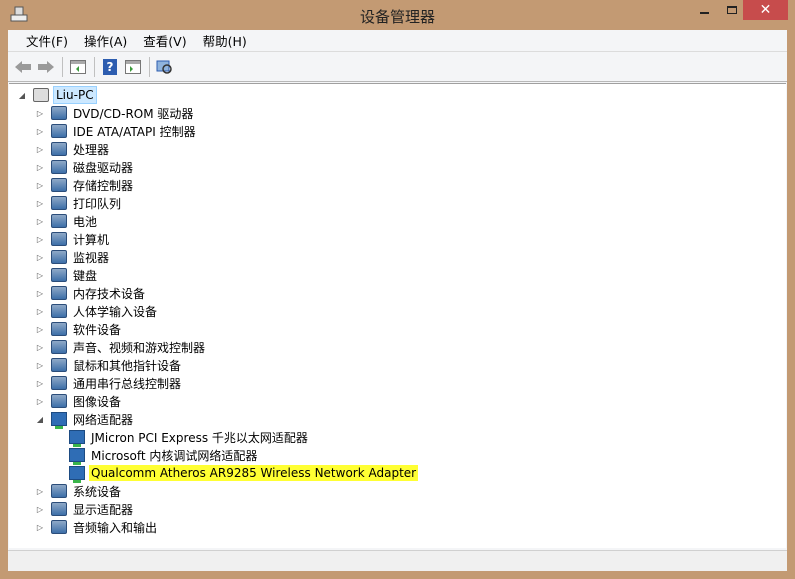 The image size is (795, 579). Describe the element at coordinates (121, 347) in the screenshot. I see `tree-category: ▷ 声音、视频和游戏控制器` at that location.